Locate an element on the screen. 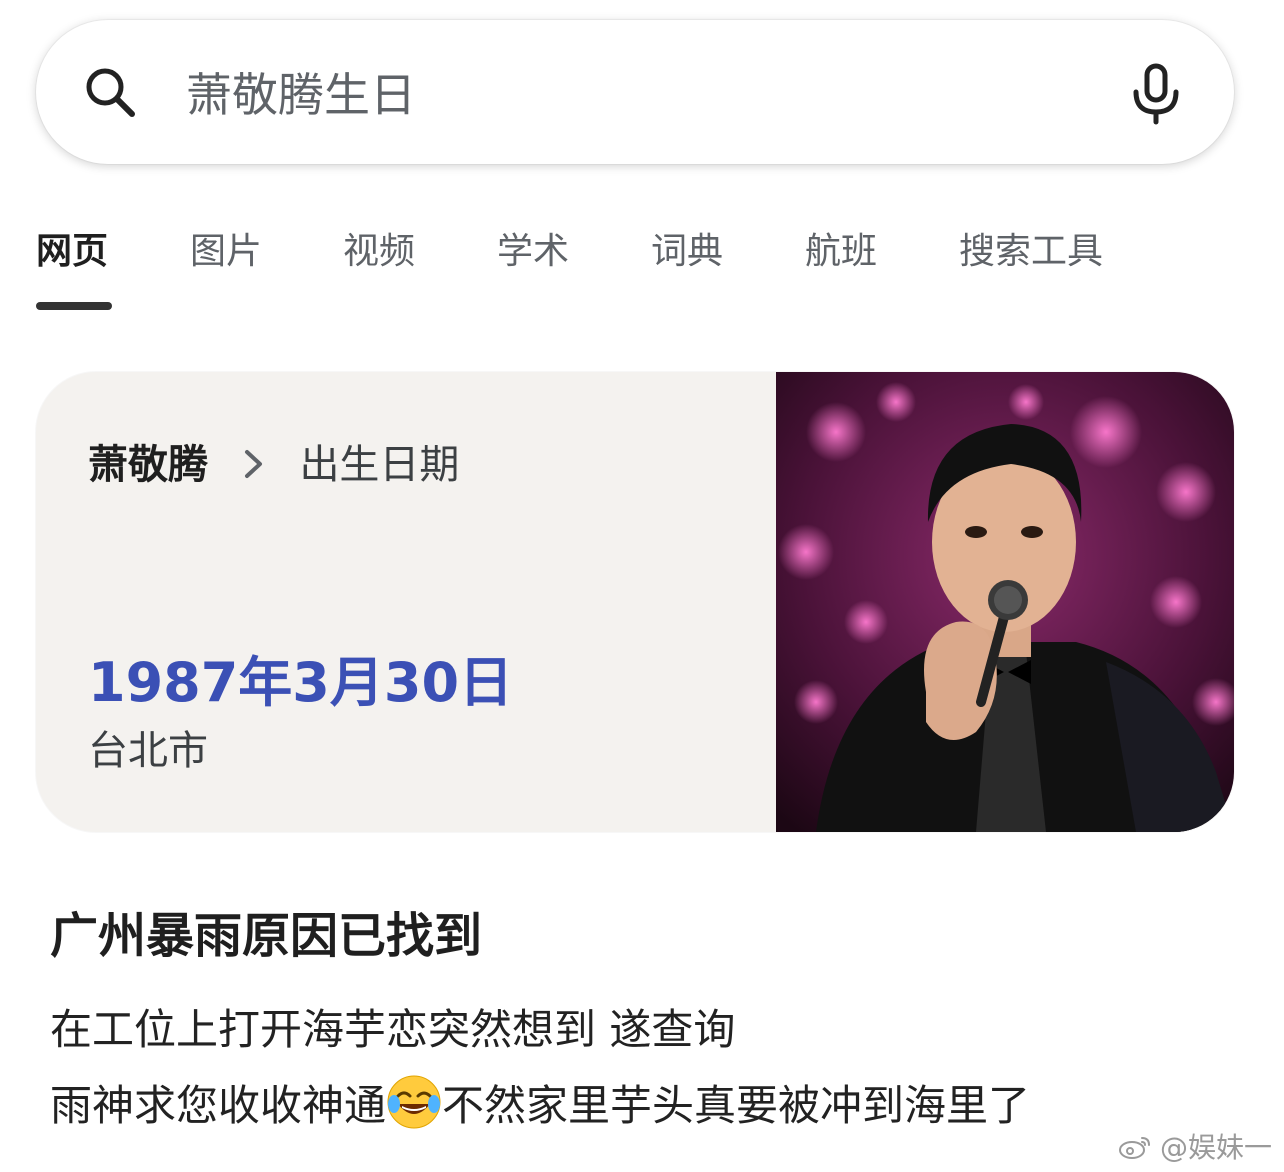  post-title: 广州暴雨原因已找到 is located at coordinates (266, 936).